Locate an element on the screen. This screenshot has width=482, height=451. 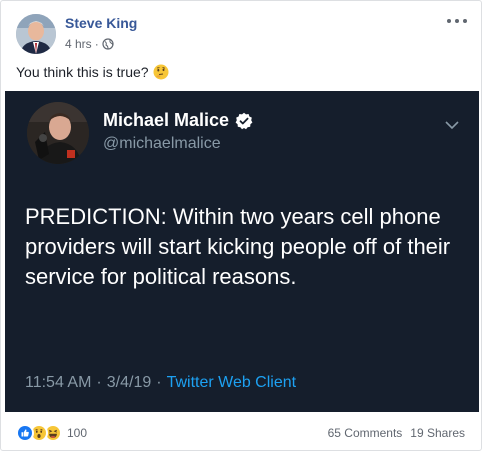
tweet-date: 3/4/19 is located at coordinates (129, 382).